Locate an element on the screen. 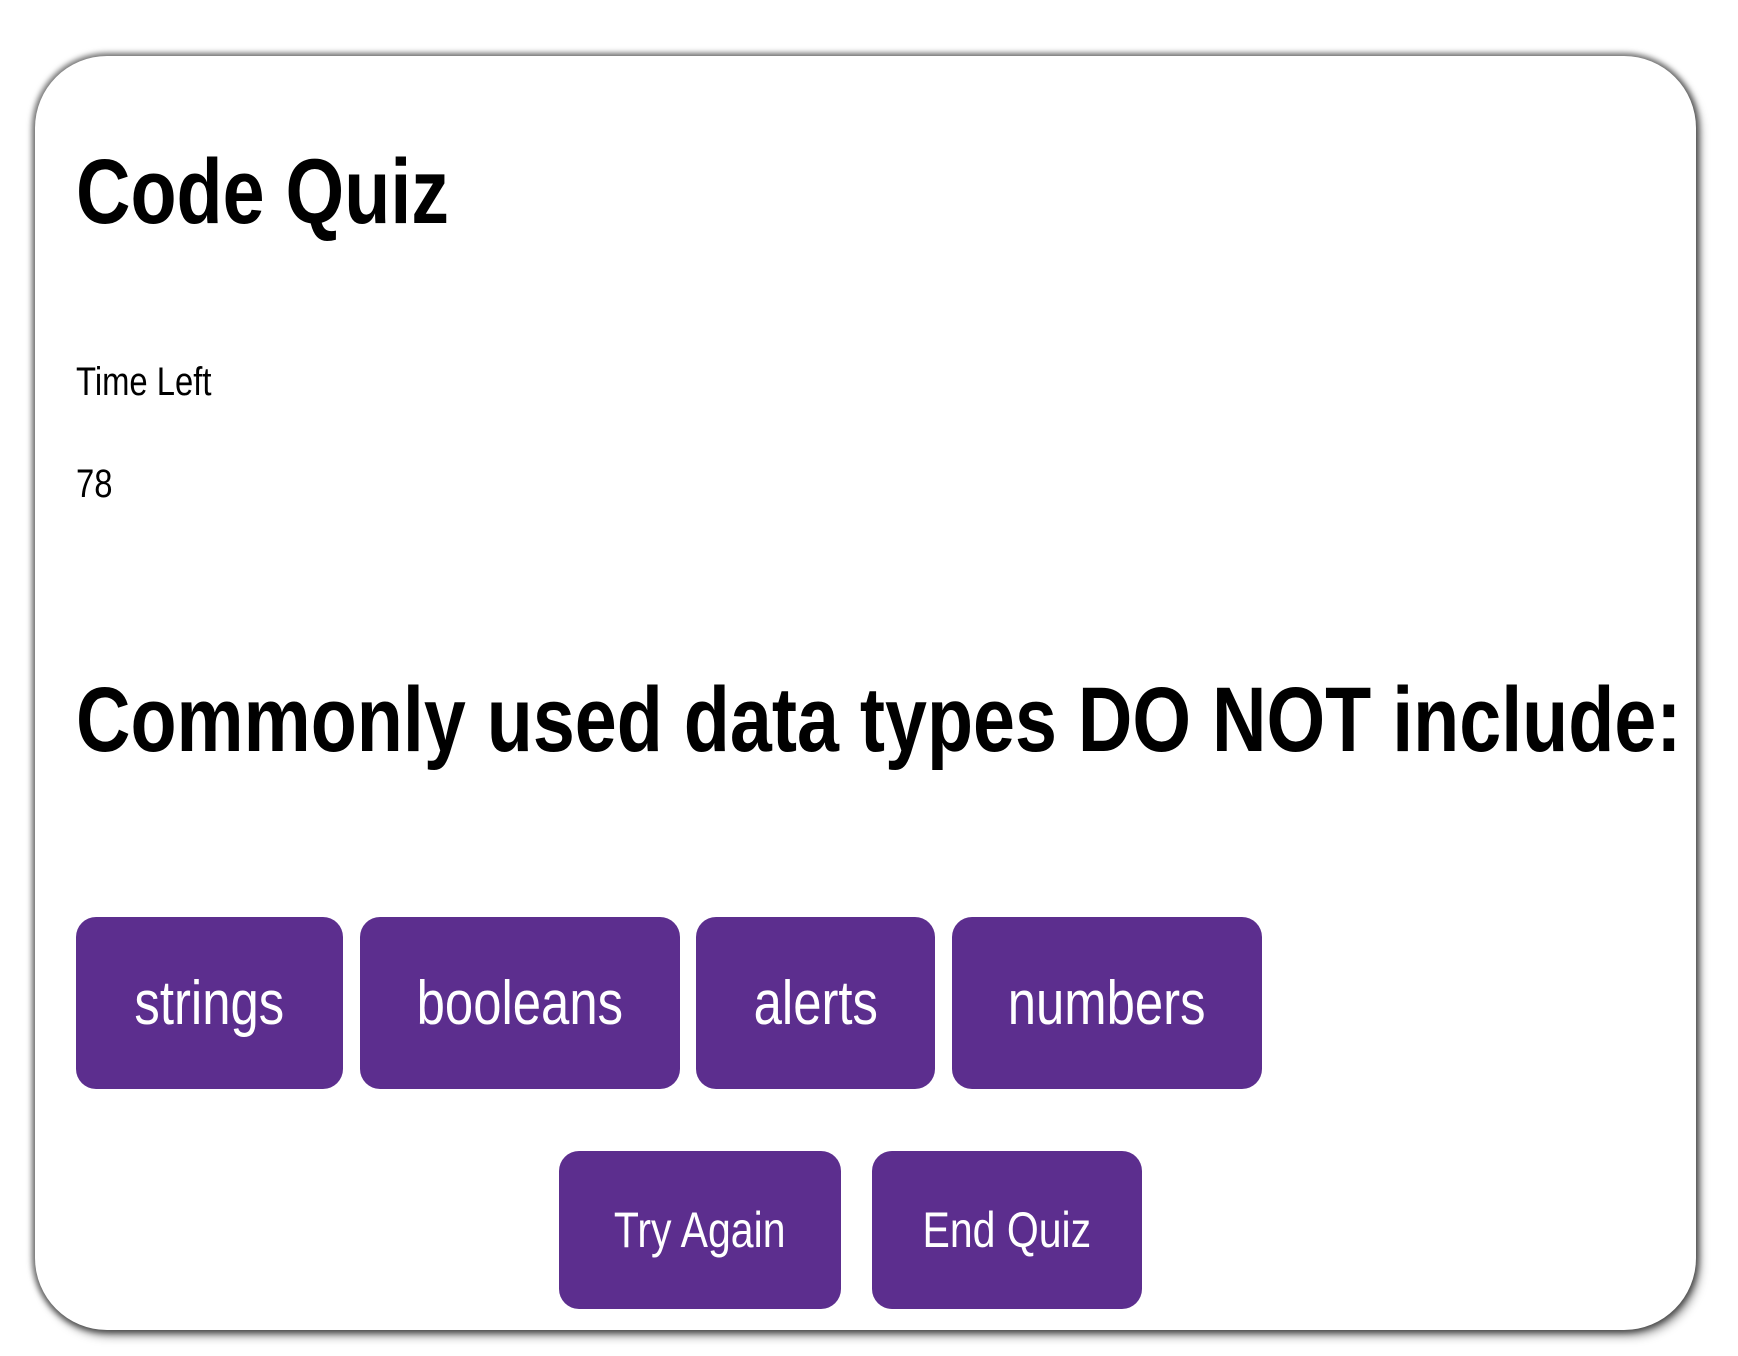 This screenshot has height=1356, width=1738. answer-button-numbers: numbers is located at coordinates (1107, 1003).